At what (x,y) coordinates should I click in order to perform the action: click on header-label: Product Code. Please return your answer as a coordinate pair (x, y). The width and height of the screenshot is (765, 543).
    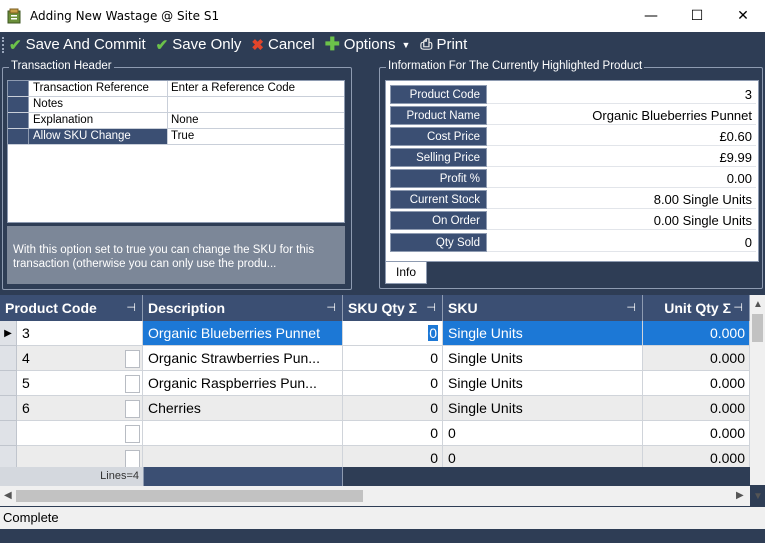
    Looking at the image, I should click on (51, 308).